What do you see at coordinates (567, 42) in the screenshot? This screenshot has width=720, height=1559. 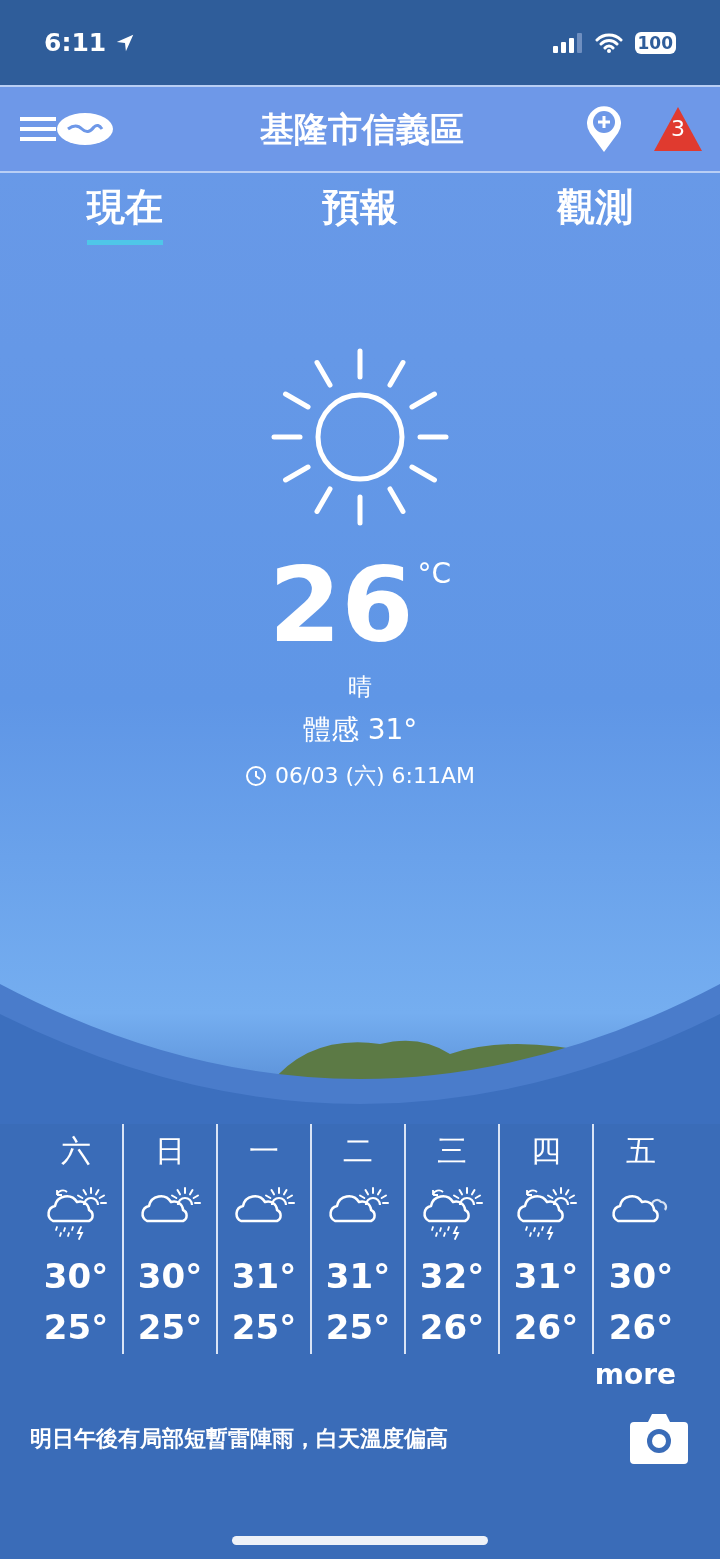 I see `signal-icon` at bounding box center [567, 42].